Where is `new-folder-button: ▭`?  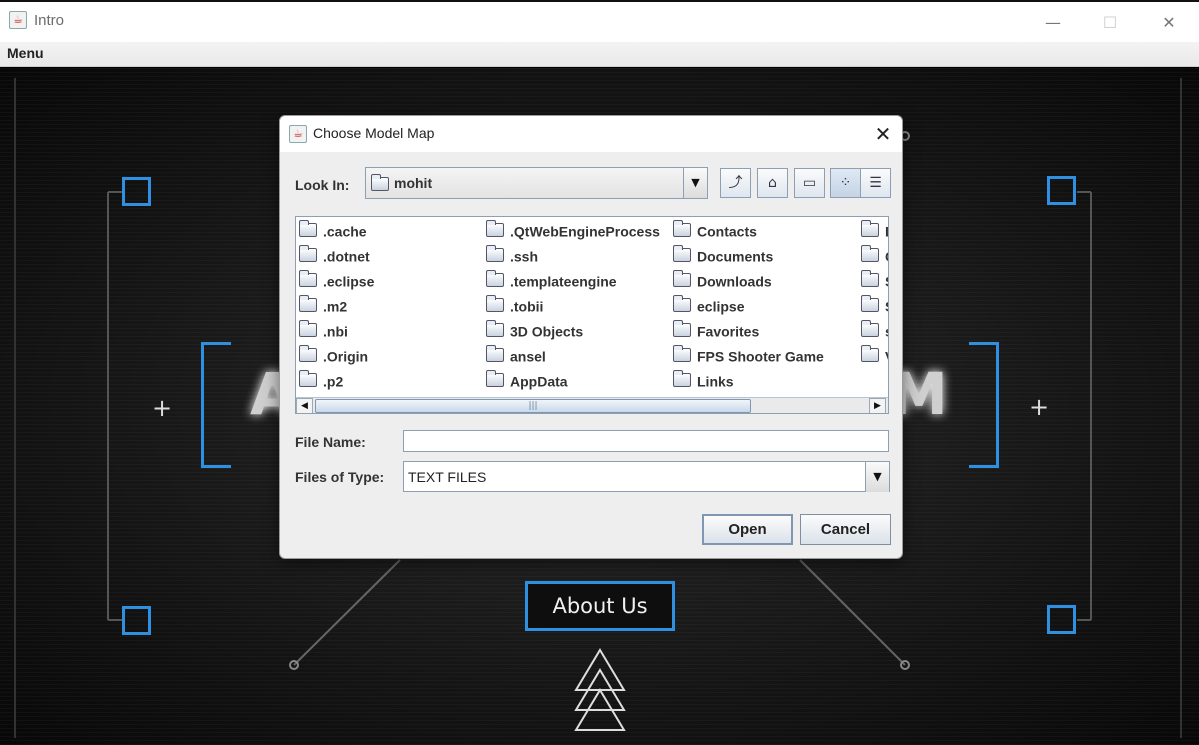
new-folder-button: ▭ is located at coordinates (809, 183).